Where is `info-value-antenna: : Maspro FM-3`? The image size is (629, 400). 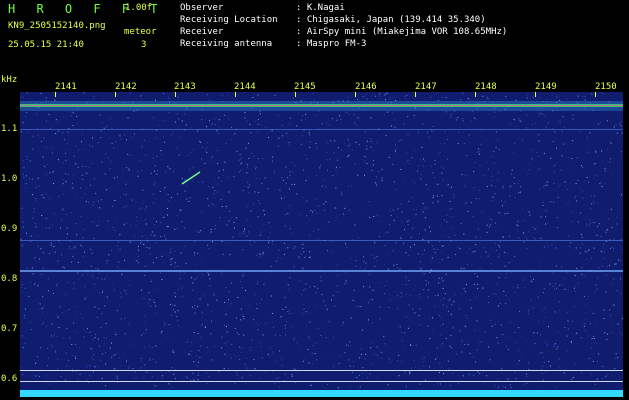 info-value-antenna: : Maspro FM-3 is located at coordinates (331, 44).